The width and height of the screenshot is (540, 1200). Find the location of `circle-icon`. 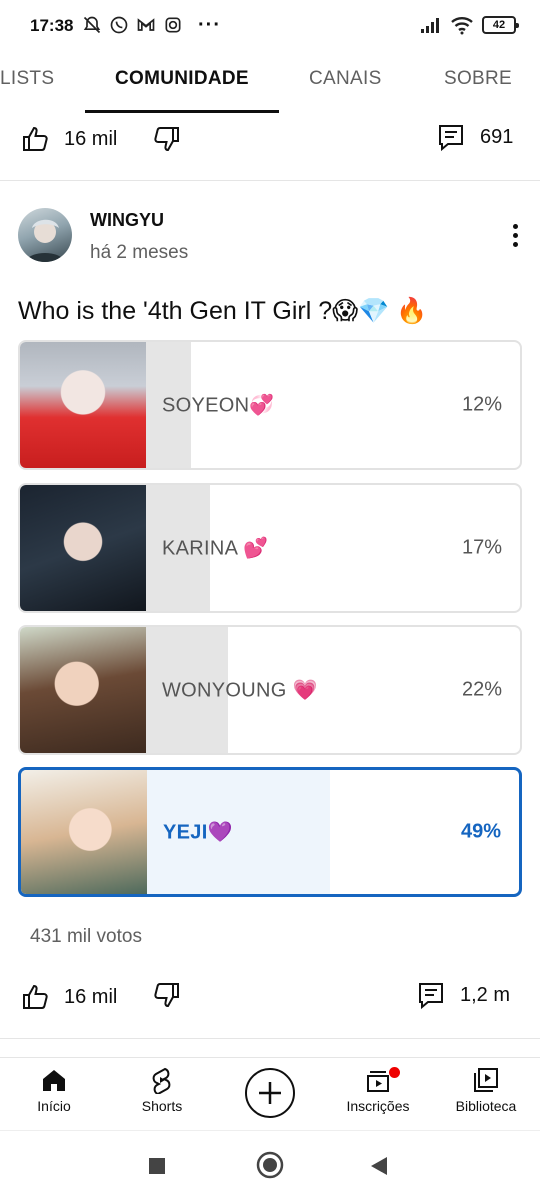

circle-icon is located at coordinates (270, 1165).